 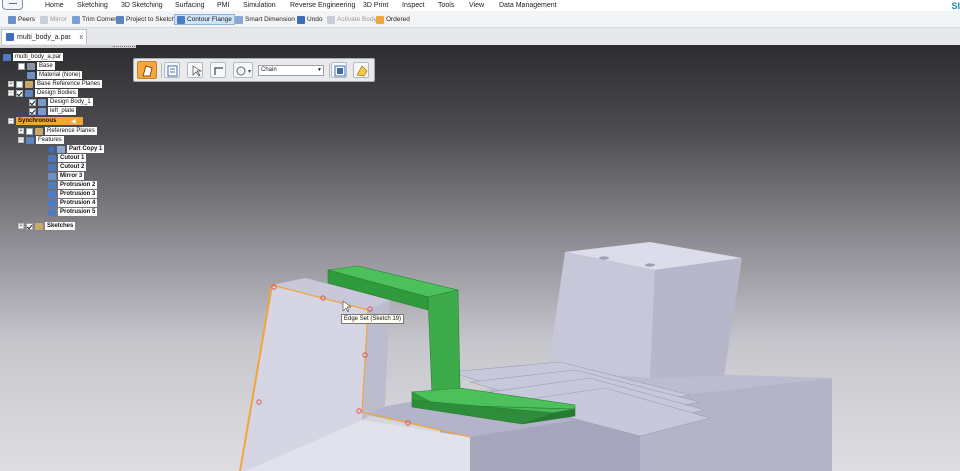 What do you see at coordinates (73, 212) in the screenshot?
I see `tree-node-protrusion-5: Protrusion 5` at bounding box center [73, 212].